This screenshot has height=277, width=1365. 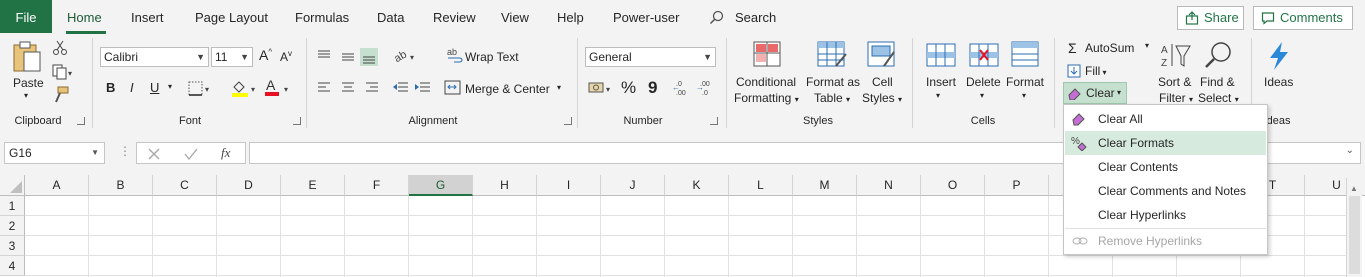 What do you see at coordinates (26, 95) in the screenshot?
I see `paste-dropdown-arrow: ▾` at bounding box center [26, 95].